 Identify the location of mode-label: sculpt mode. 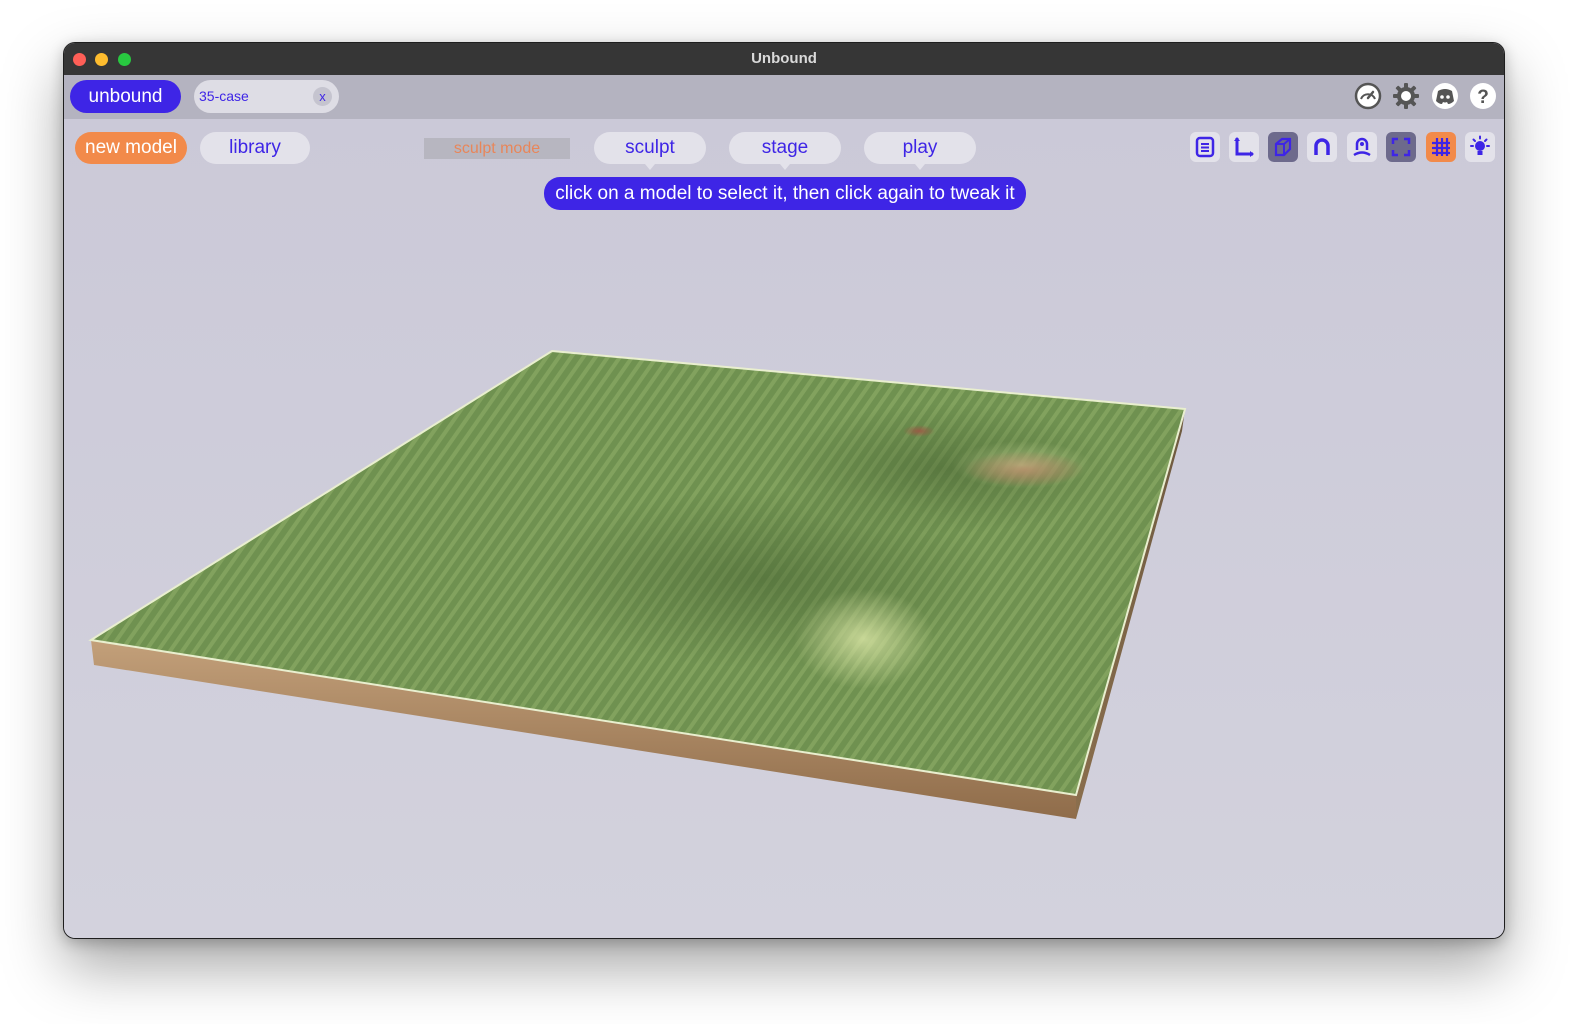
(497, 148).